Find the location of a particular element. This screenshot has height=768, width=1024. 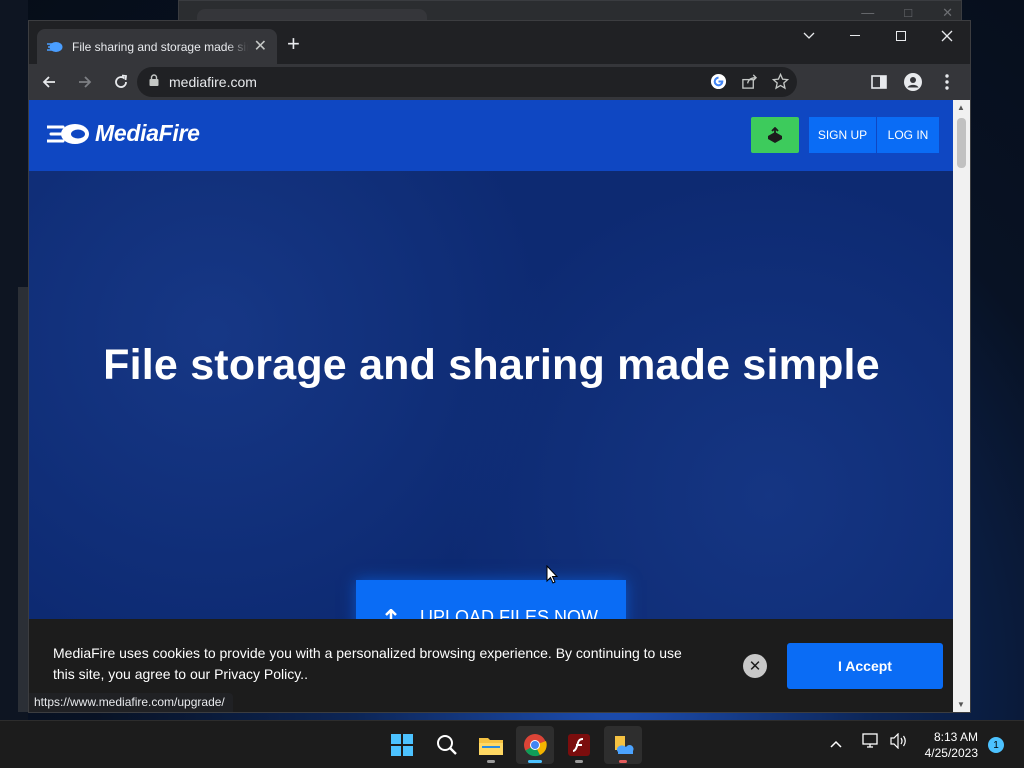

file-explorer-icon is located at coordinates (491, 745).